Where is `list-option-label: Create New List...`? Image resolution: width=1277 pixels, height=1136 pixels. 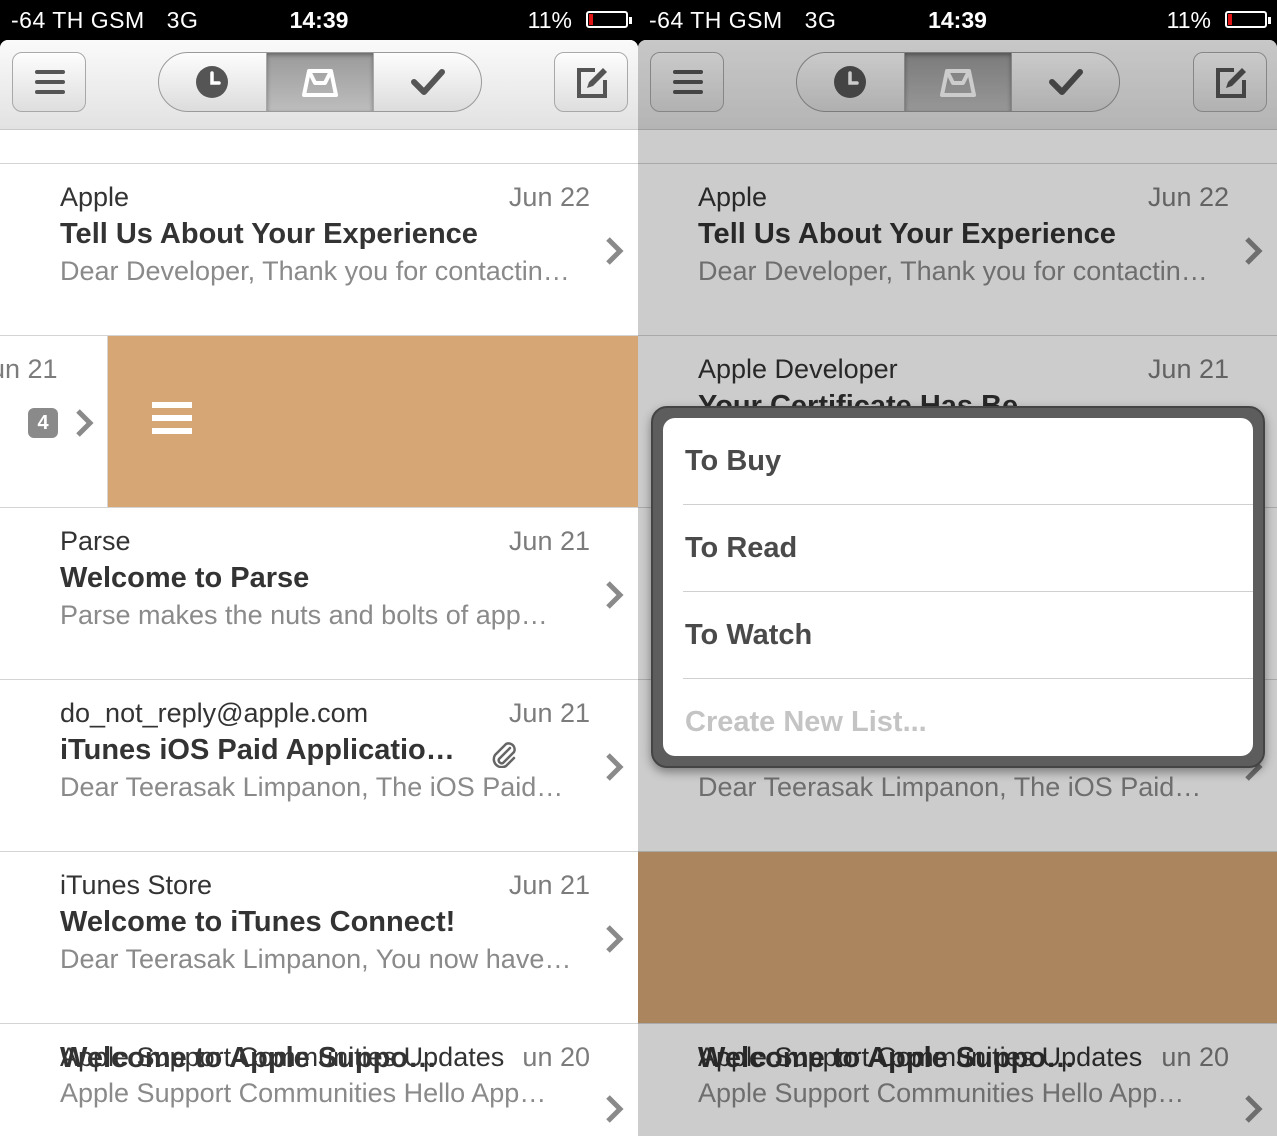
list-option-label: Create New List... is located at coordinates (806, 722).